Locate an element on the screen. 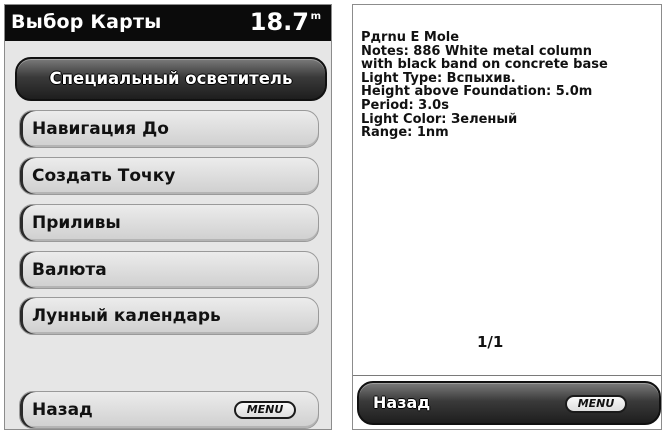  menu-item-currents: Валюта is located at coordinates (169, 270).